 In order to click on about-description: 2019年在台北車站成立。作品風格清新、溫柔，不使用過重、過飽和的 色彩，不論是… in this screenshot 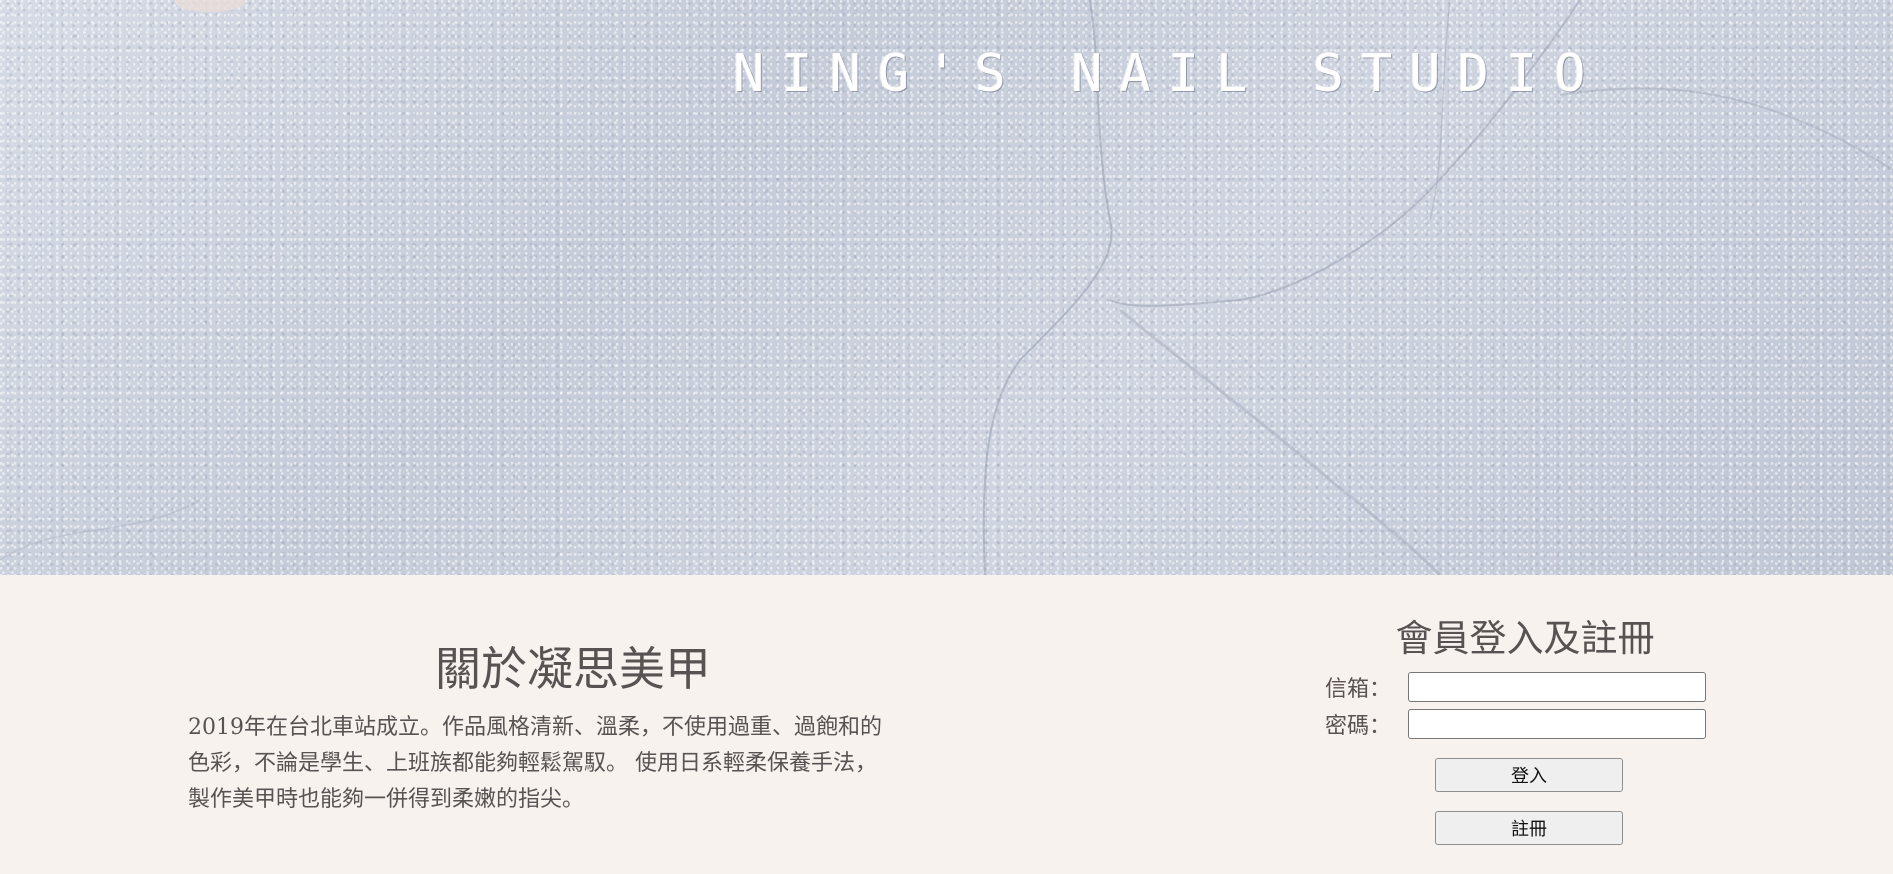, I will do `click(563, 764)`.